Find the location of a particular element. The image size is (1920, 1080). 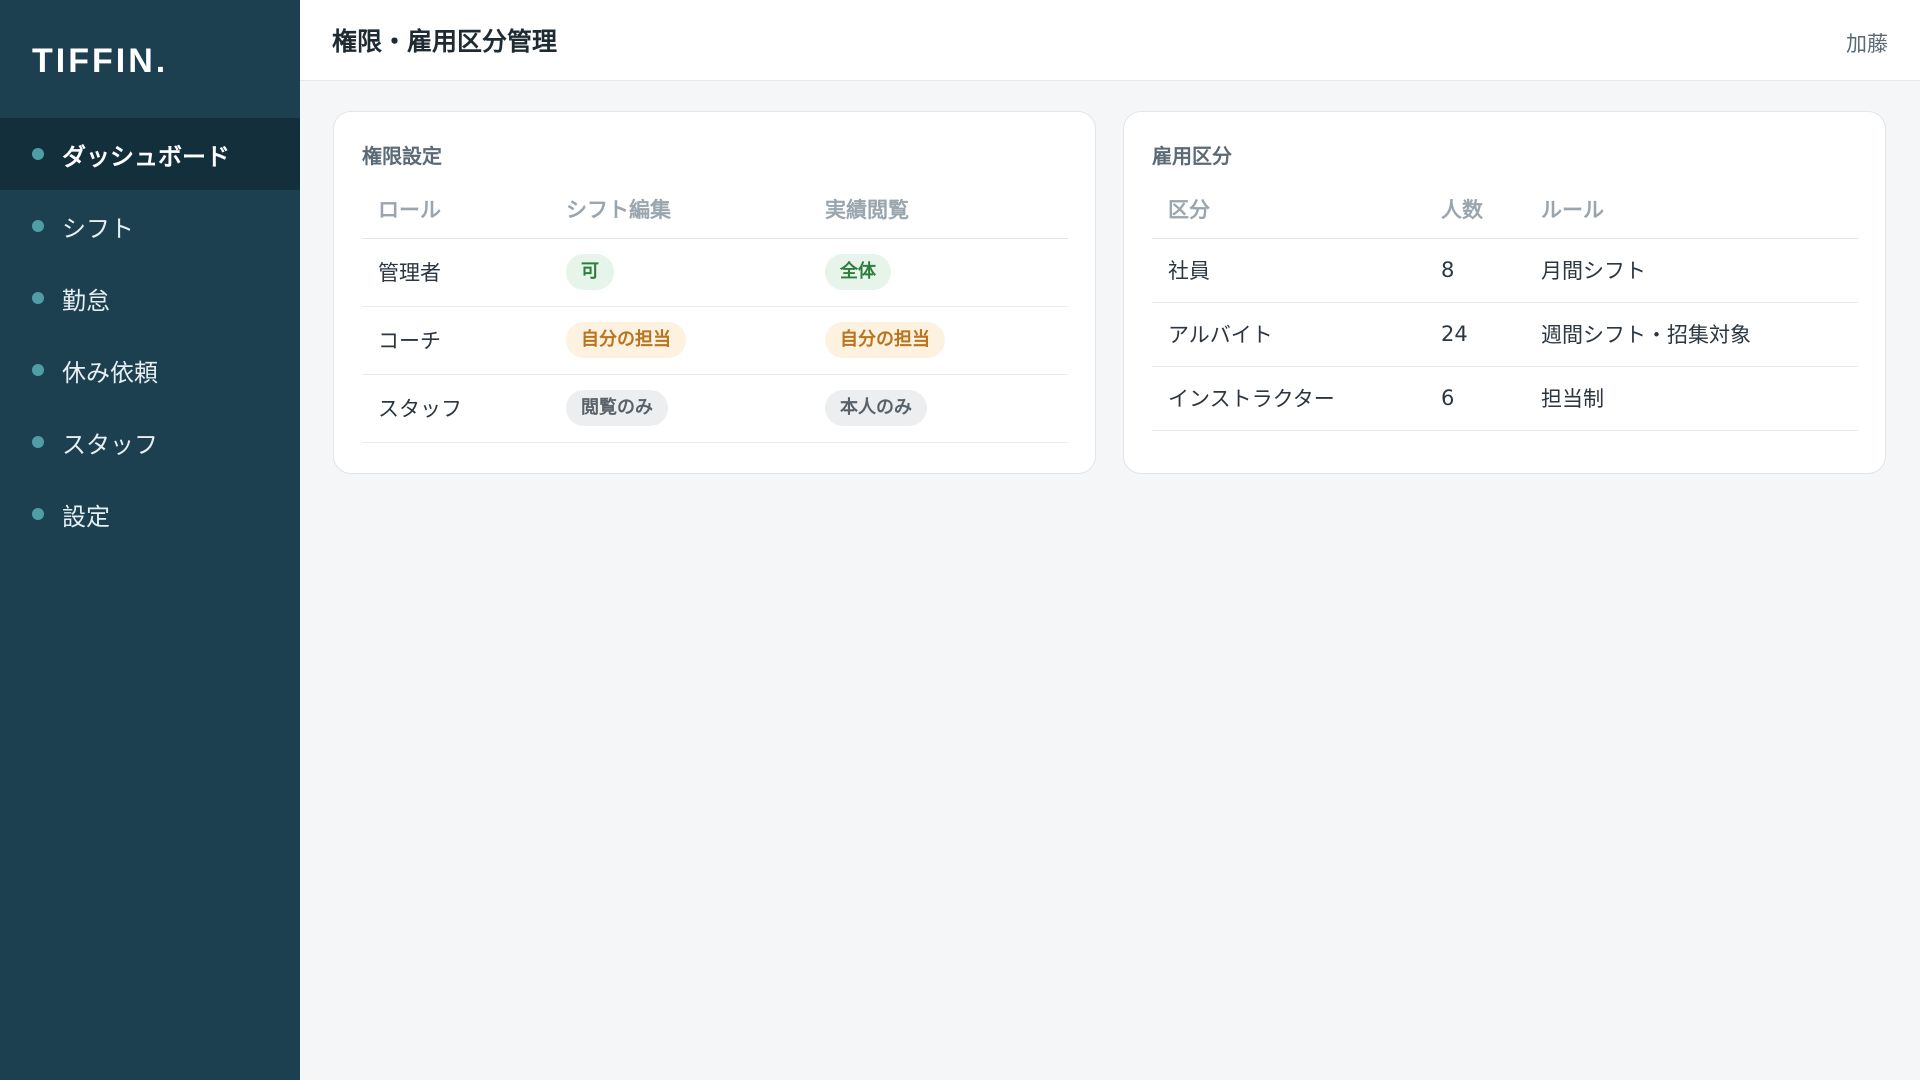

count-cell: 24 is located at coordinates (1475, 334).